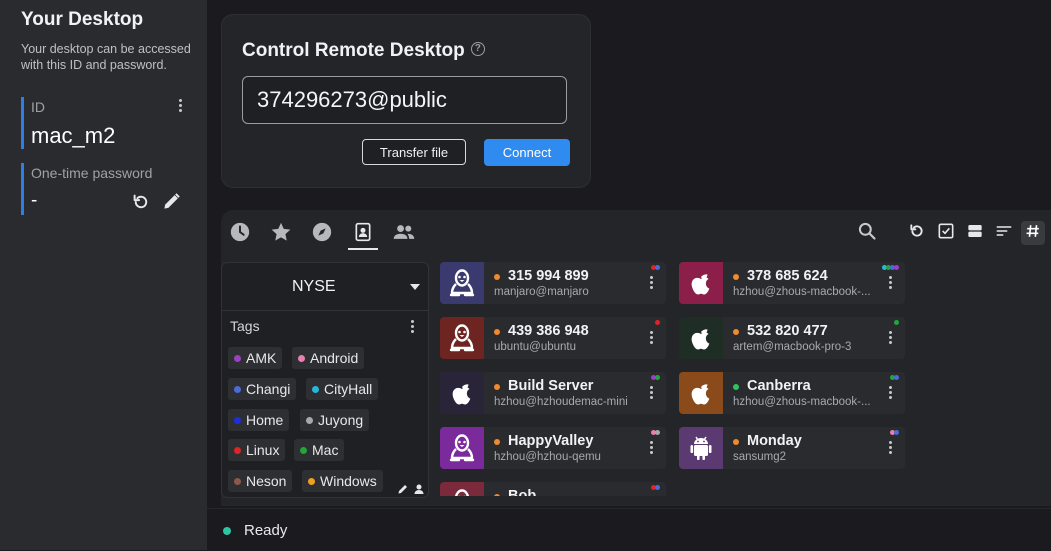 This screenshot has width=1051, height=551. What do you see at coordinates (319, 450) in the screenshot?
I see `tag-chip: Mac` at bounding box center [319, 450].